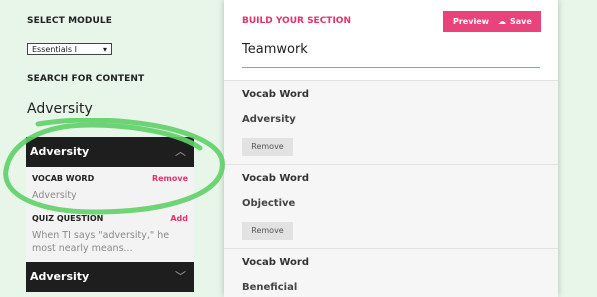  Describe the element at coordinates (54, 195) in the screenshot. I see `result-item-text: Adversity` at that location.